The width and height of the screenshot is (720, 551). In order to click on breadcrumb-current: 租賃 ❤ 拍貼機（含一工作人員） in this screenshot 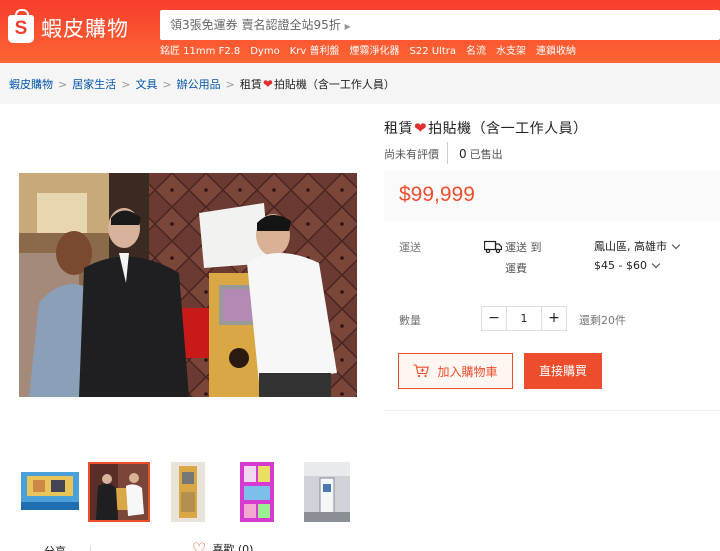, I will do `click(317, 84)`.